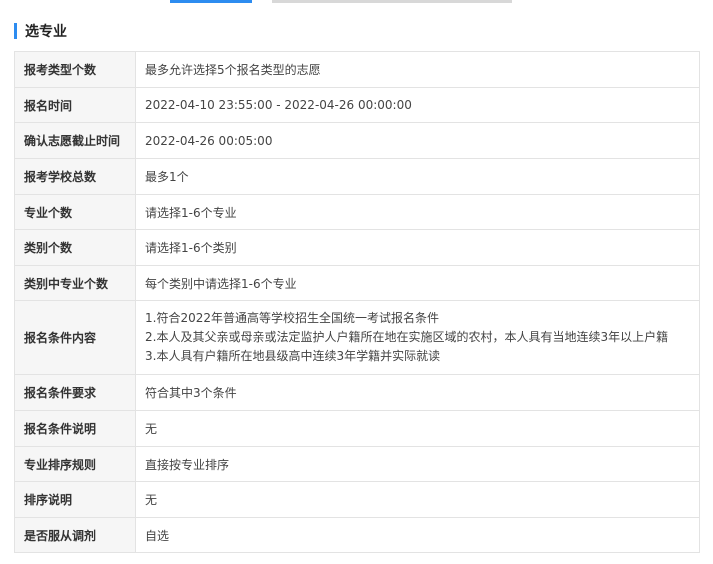  I want to click on row-value: 自选, so click(417, 535).